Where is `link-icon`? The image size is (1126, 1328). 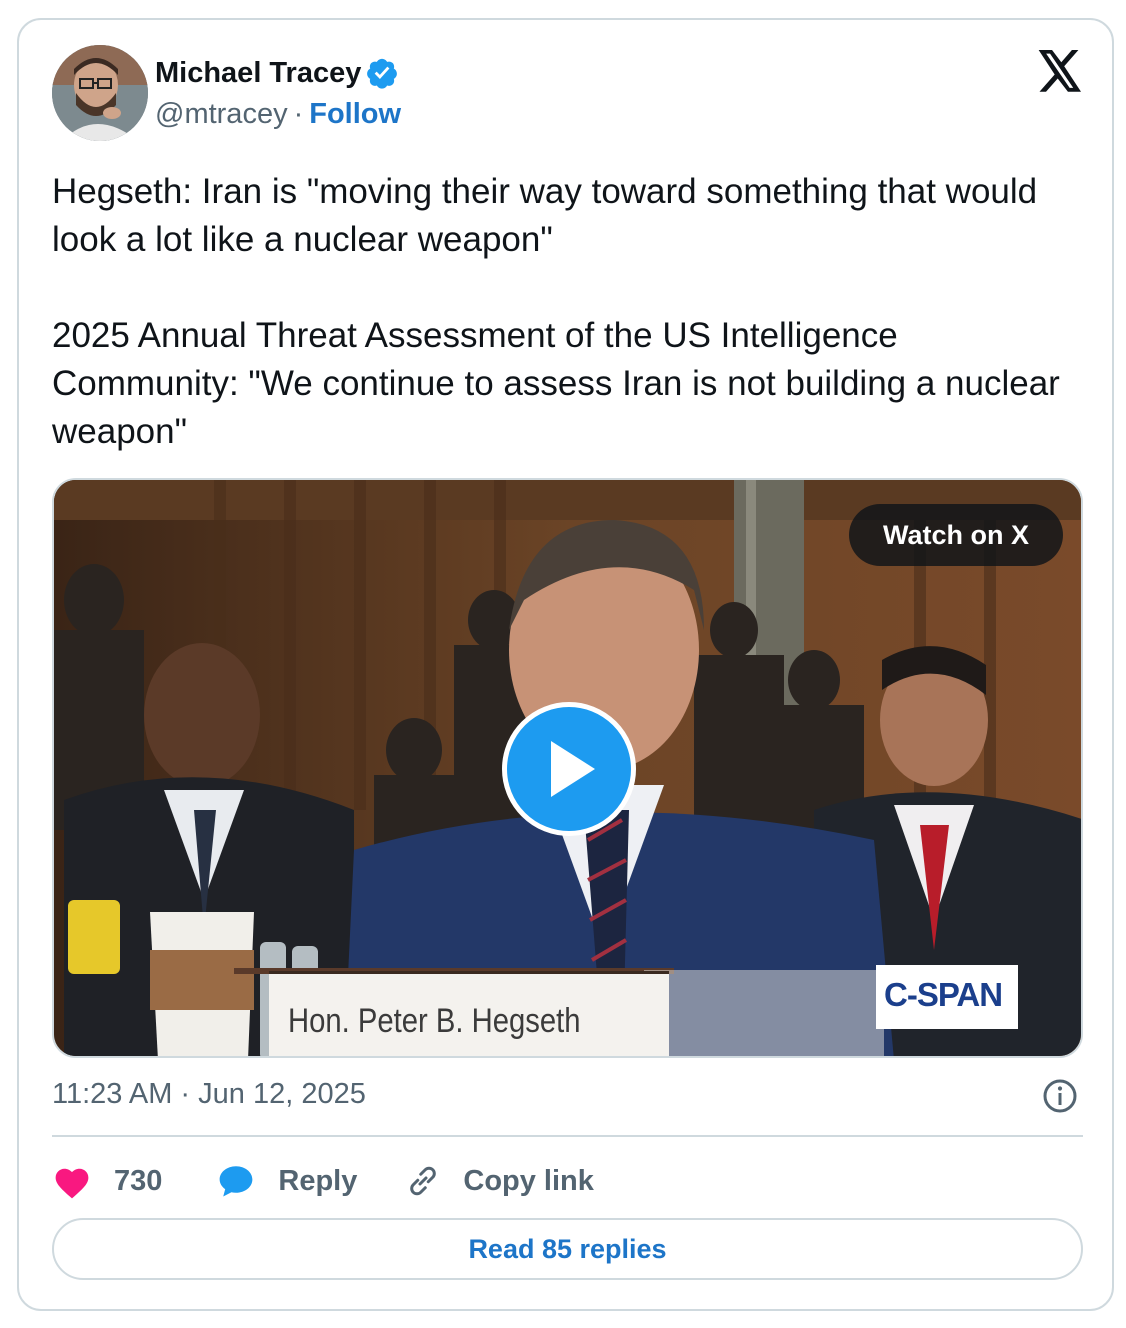 link-icon is located at coordinates (423, 1181).